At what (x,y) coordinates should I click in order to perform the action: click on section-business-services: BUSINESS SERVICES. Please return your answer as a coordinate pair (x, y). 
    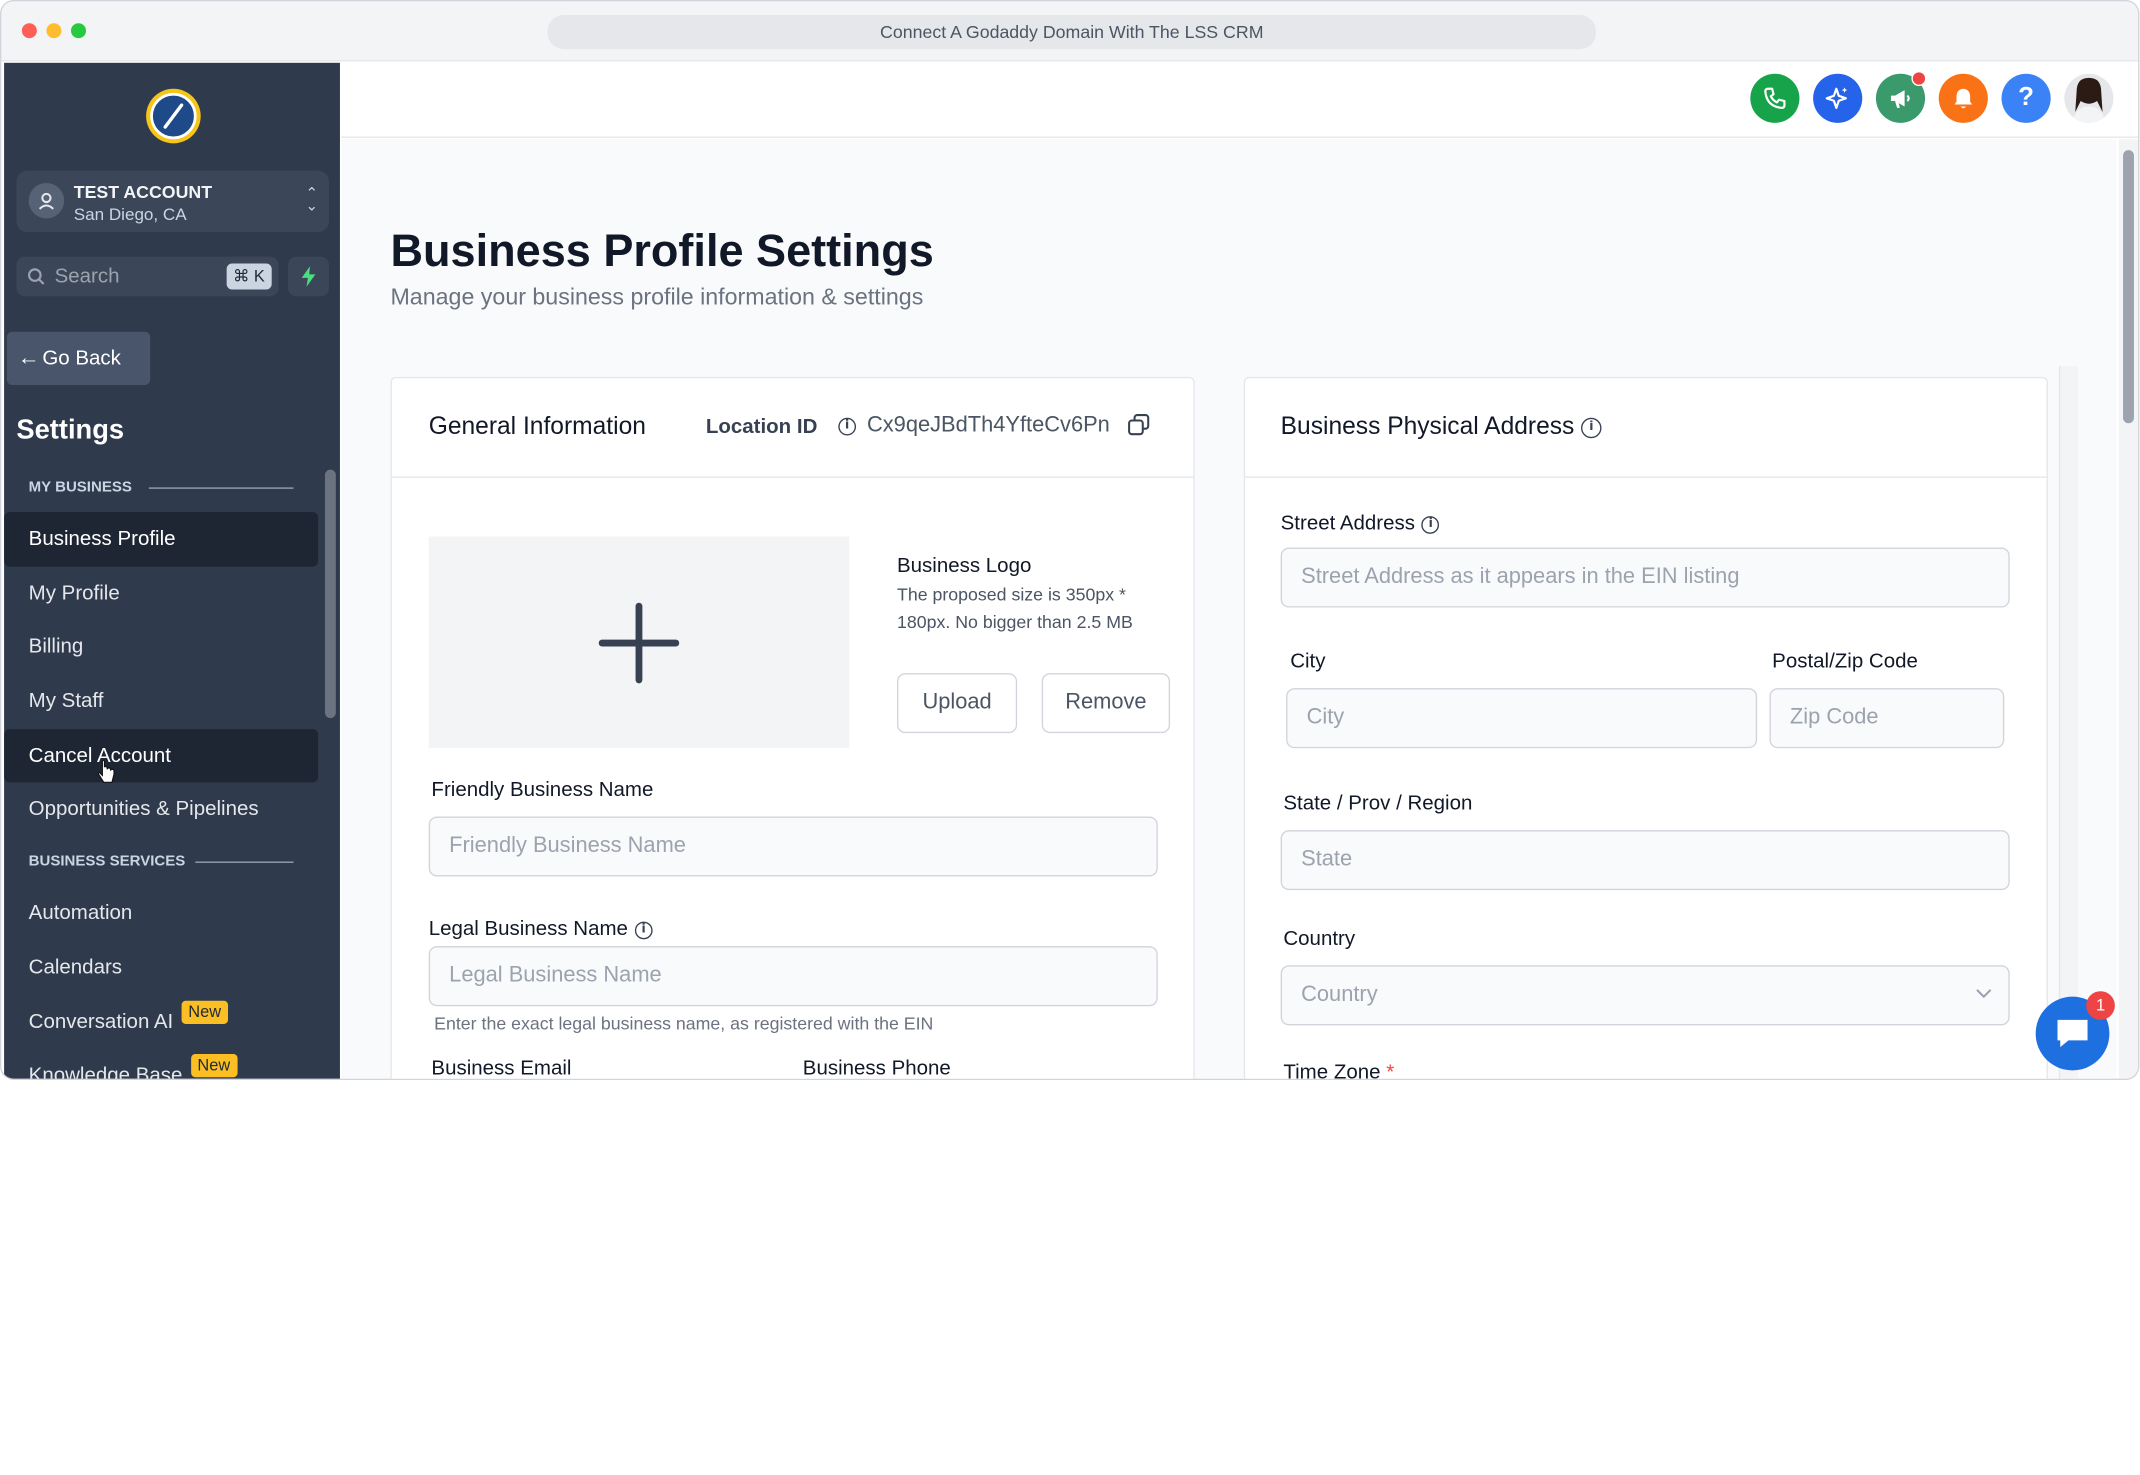
    Looking at the image, I should click on (161, 861).